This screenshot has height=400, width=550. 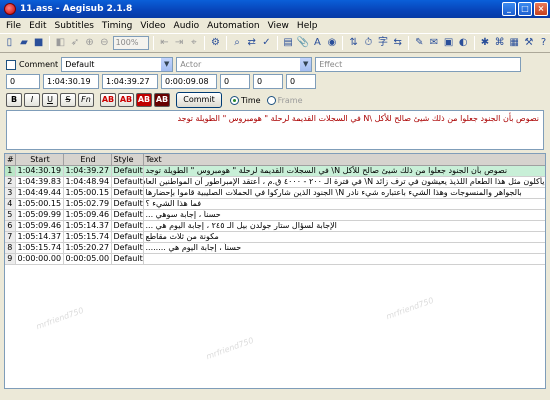 What do you see at coordinates (152, 26) in the screenshot?
I see `menu-video: Video` at bounding box center [152, 26].